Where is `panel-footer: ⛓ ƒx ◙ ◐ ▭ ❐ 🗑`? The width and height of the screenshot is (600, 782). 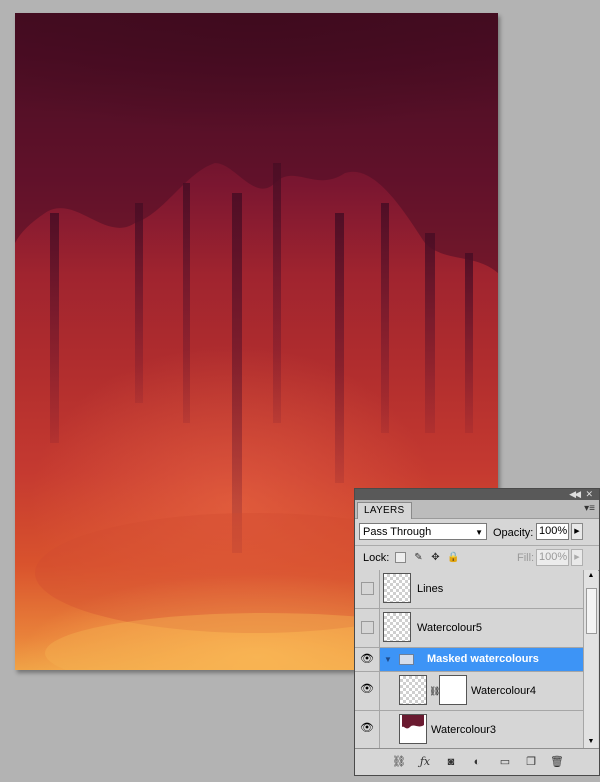
panel-footer: ⛓ ƒx ◙ ◐ ▭ ❐ 🗑 is located at coordinates (477, 761).